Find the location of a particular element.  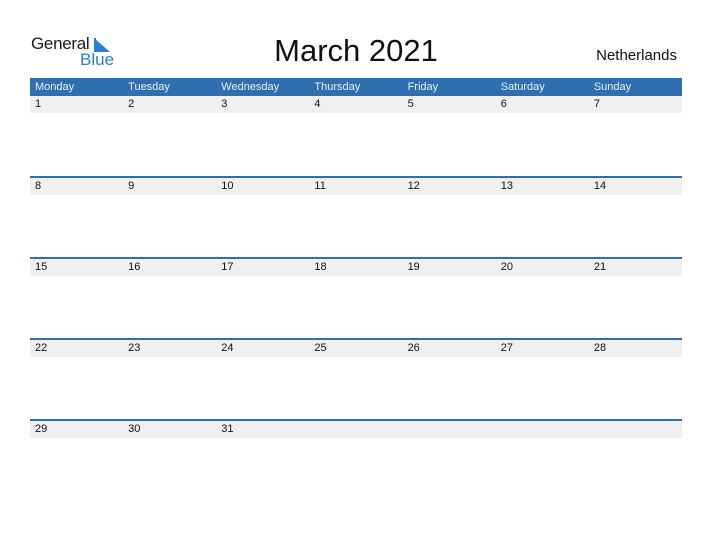

day-cell: 4 is located at coordinates (317, 104).